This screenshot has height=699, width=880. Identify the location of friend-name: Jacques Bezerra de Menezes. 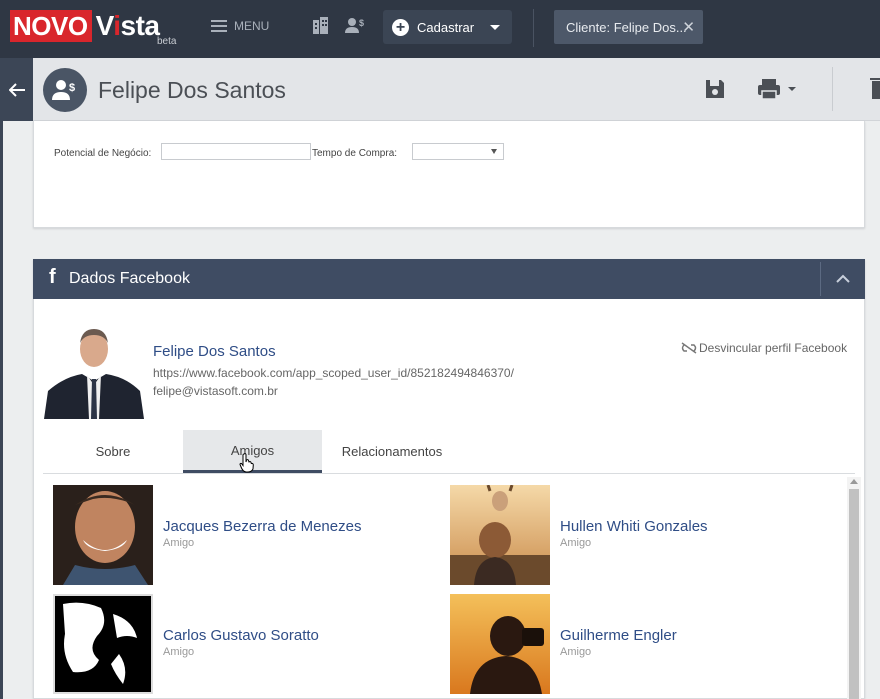
(262, 526).